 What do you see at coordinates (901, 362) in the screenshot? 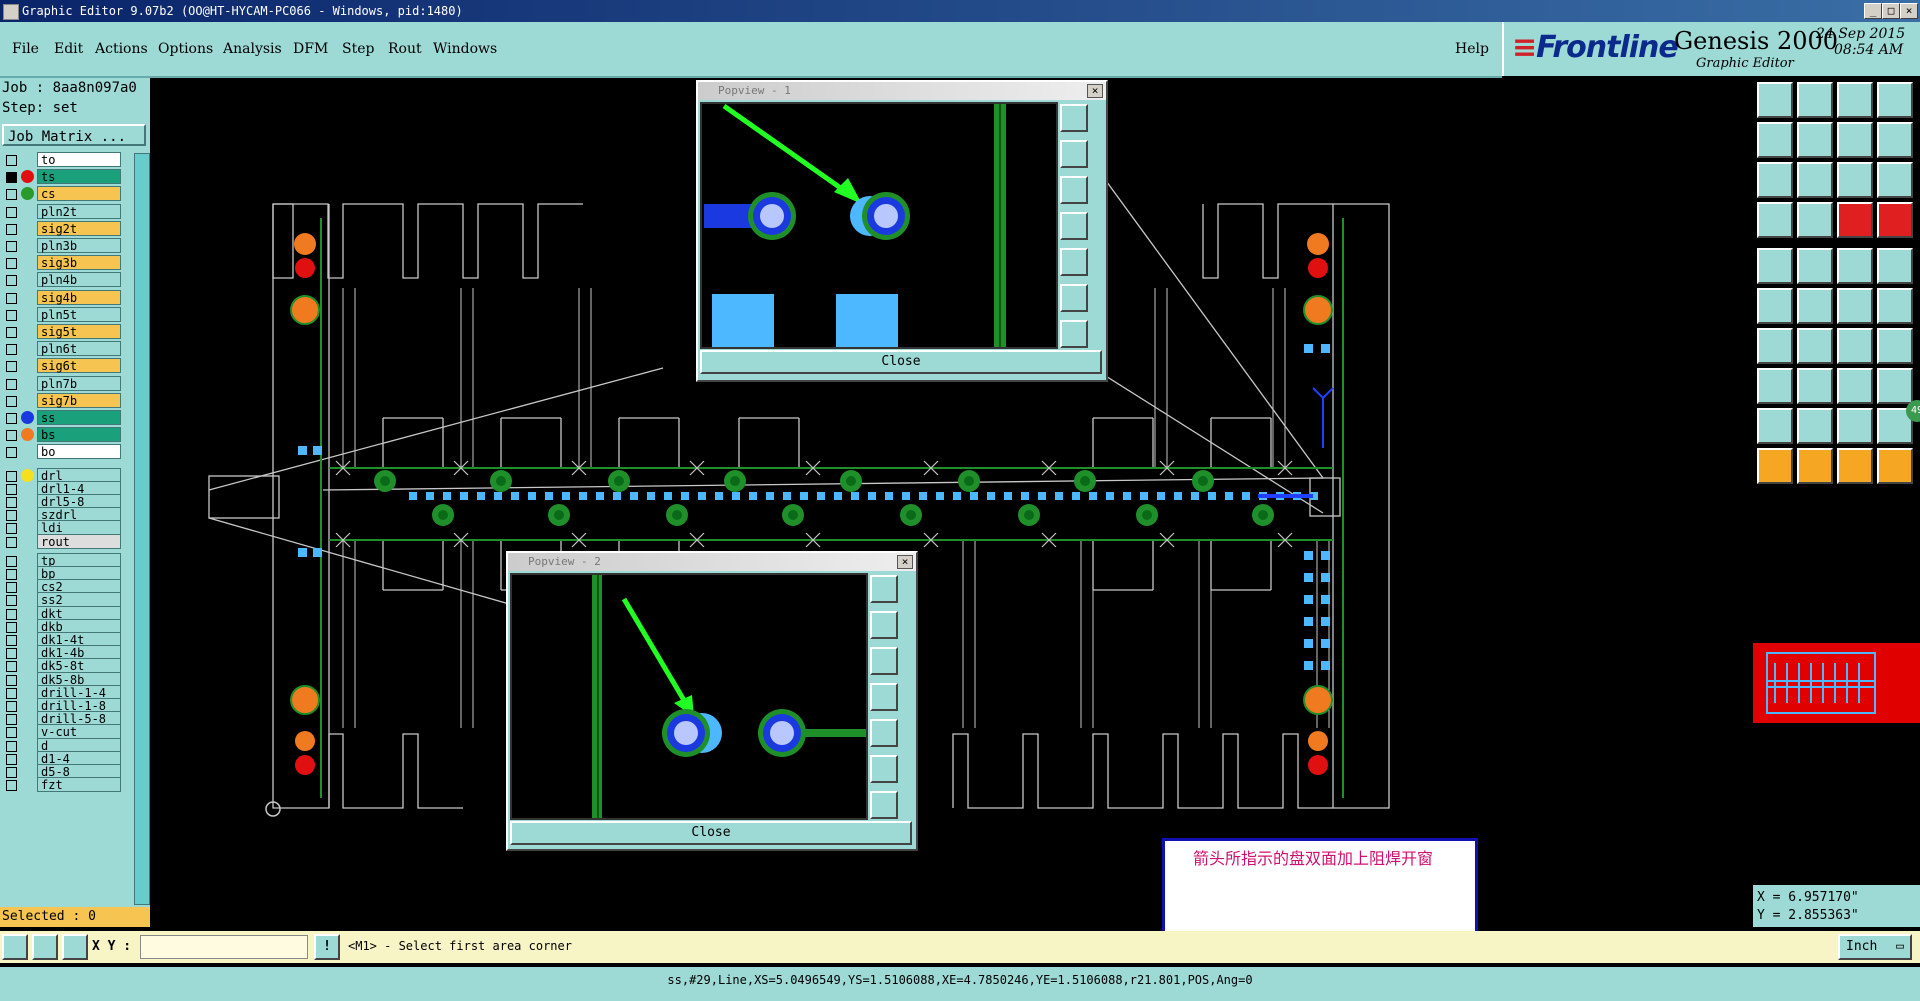
I see `popview-1-close-button: Close` at bounding box center [901, 362].